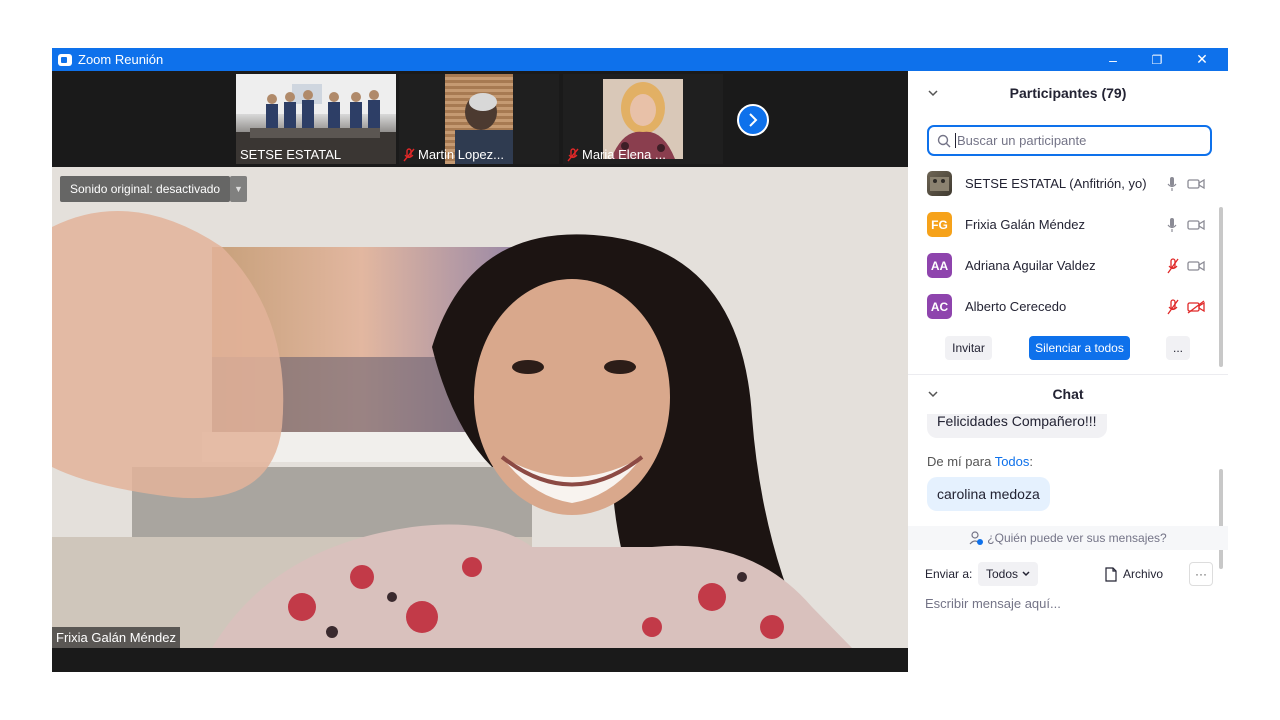  What do you see at coordinates (1202, 59) in the screenshot?
I see `close-button: ✕` at bounding box center [1202, 59].